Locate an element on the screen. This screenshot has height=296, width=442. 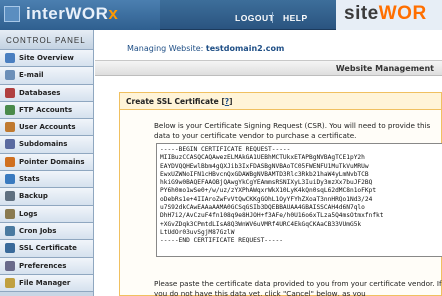
panel-title: Create SSL Certificate [?] is located at coordinates (179, 101).